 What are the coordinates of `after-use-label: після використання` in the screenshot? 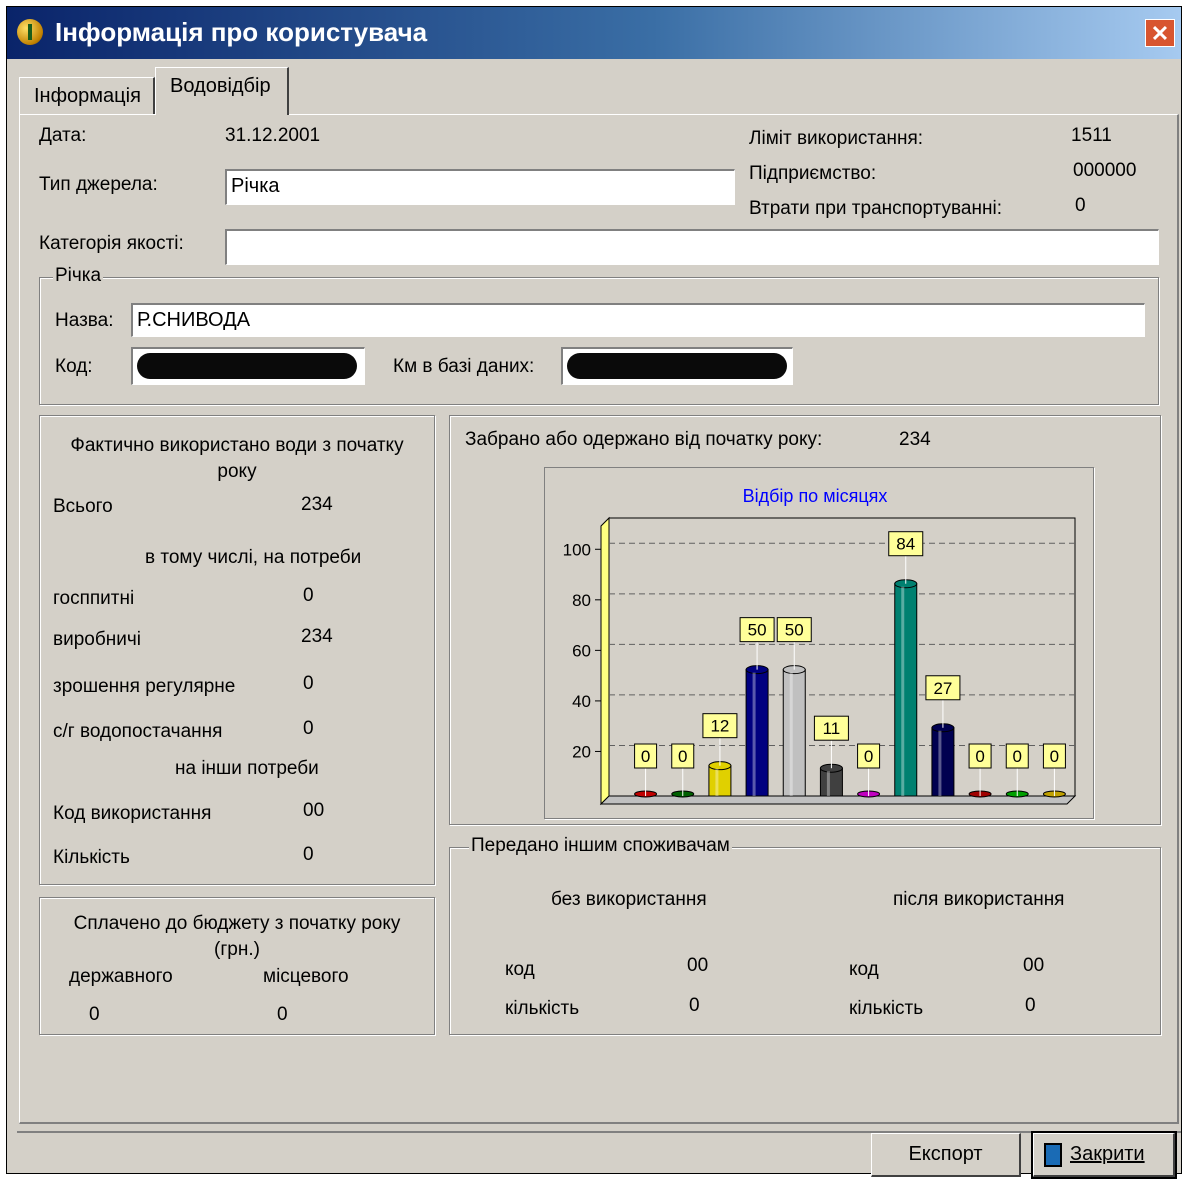 It's located at (979, 899).